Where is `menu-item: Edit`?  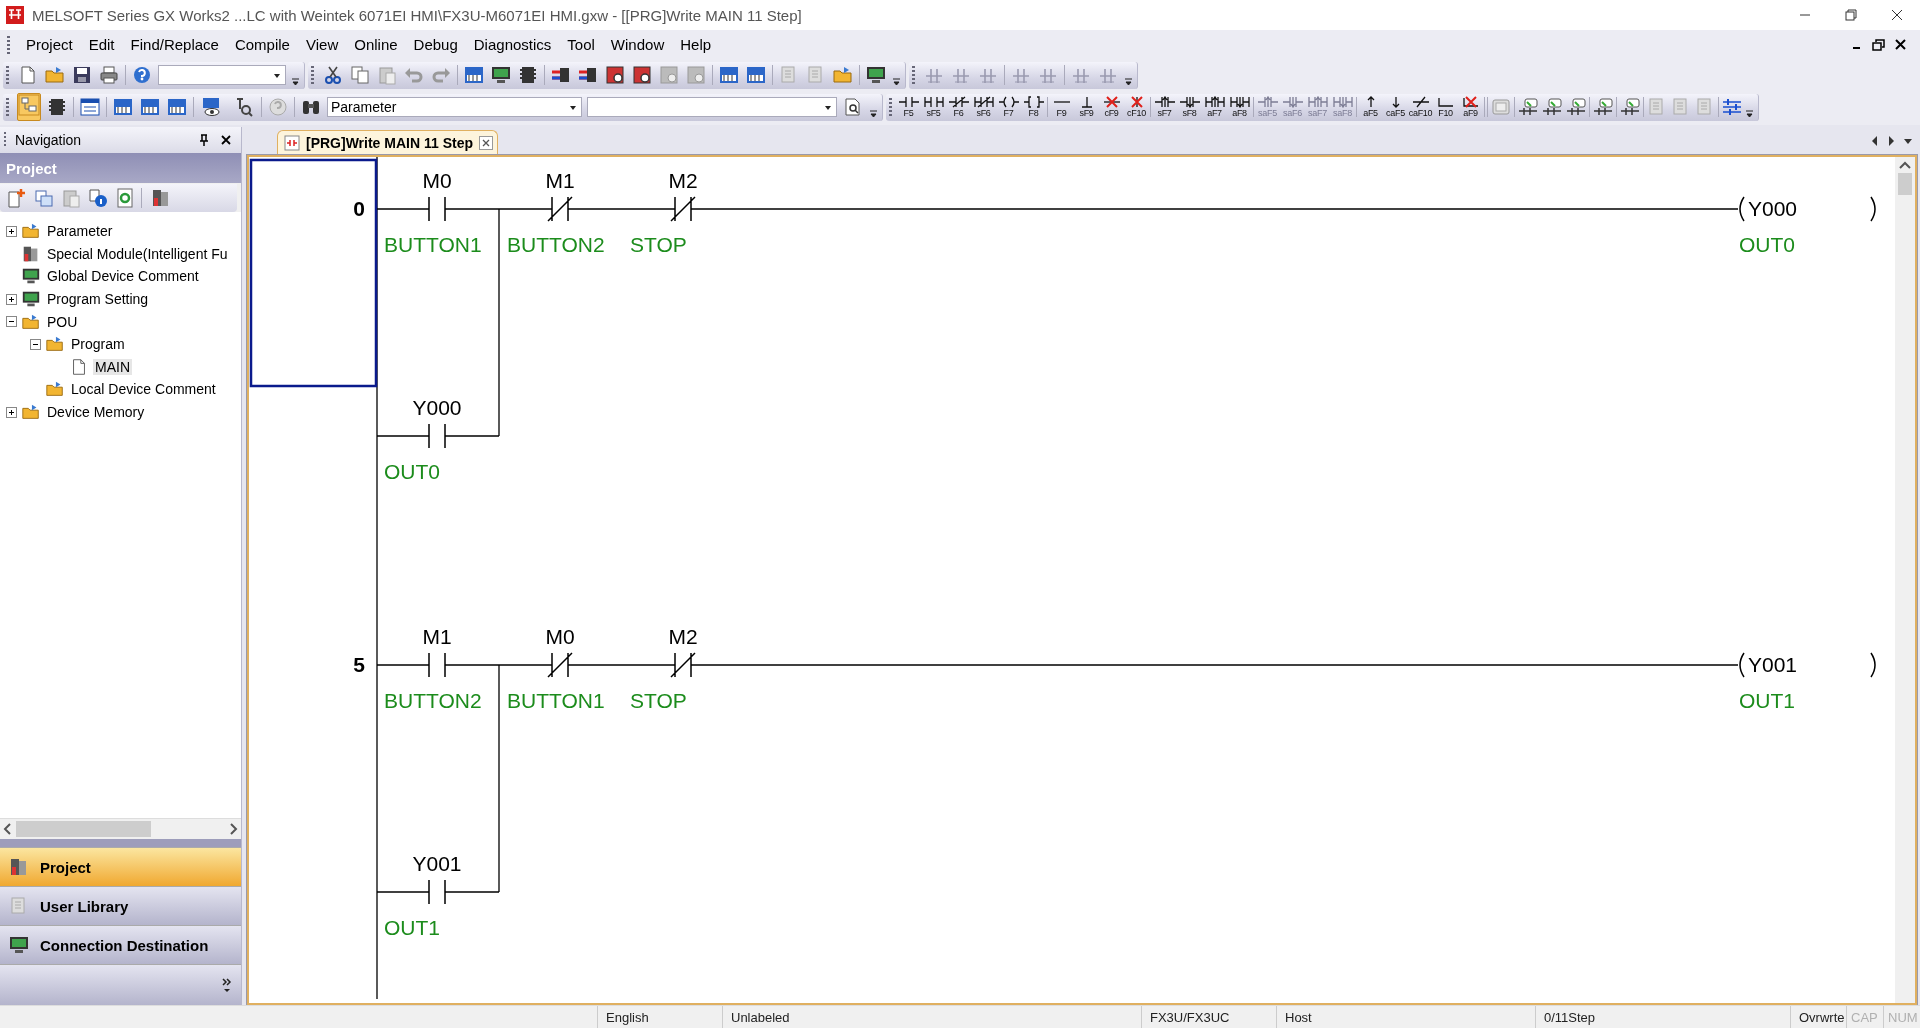 menu-item: Edit is located at coordinates (101, 44).